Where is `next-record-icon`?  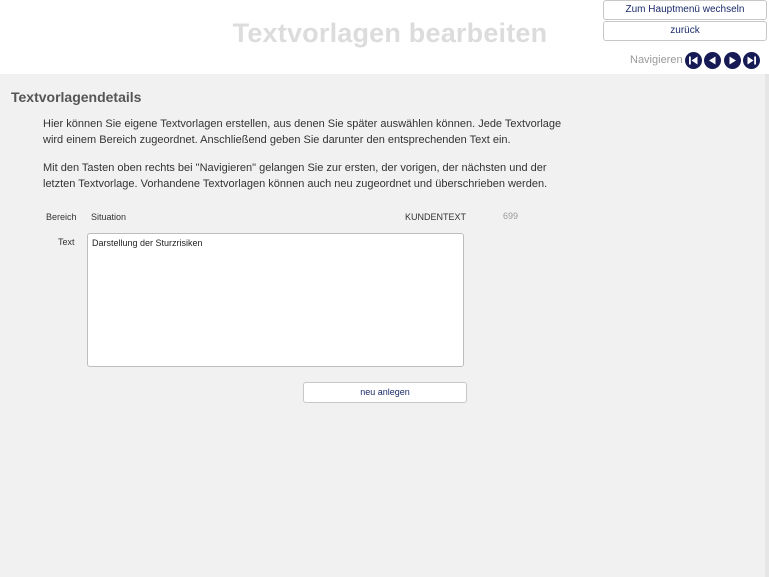
next-record-icon is located at coordinates (732, 60).